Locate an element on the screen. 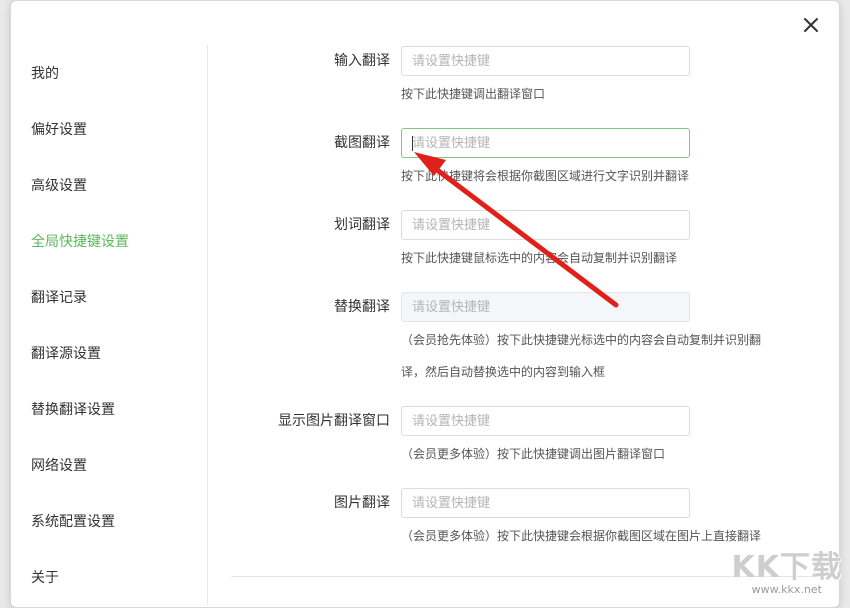 This screenshot has height=608, width=850. sidebar-item-about: 关于 is located at coordinates (45, 578).